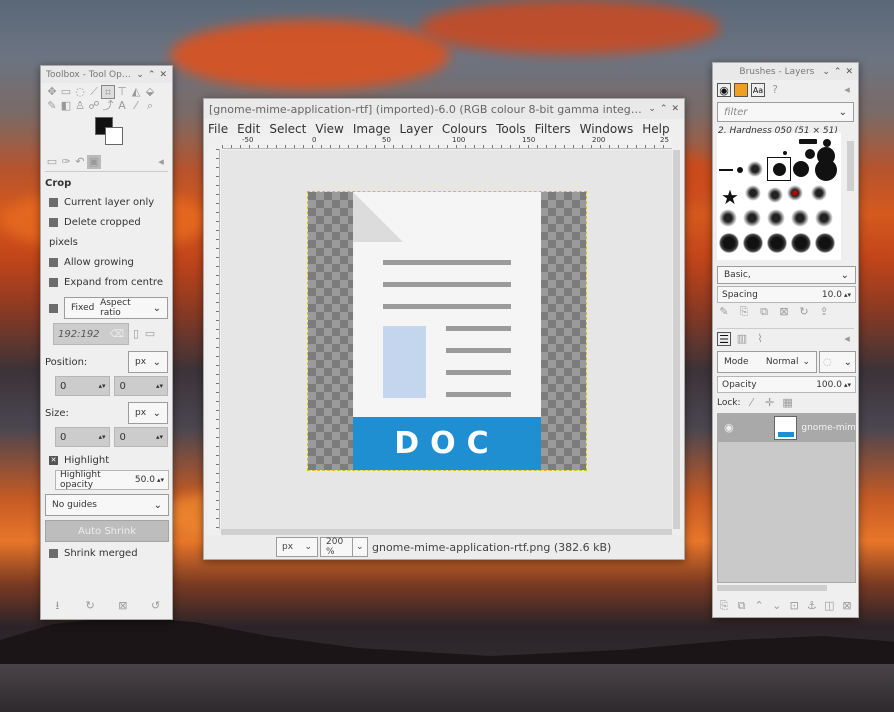 Image resolution: width=894 pixels, height=712 pixels. Describe the element at coordinates (297, 547) in the screenshot. I see `unit-dropdown: px ⌄` at that location.